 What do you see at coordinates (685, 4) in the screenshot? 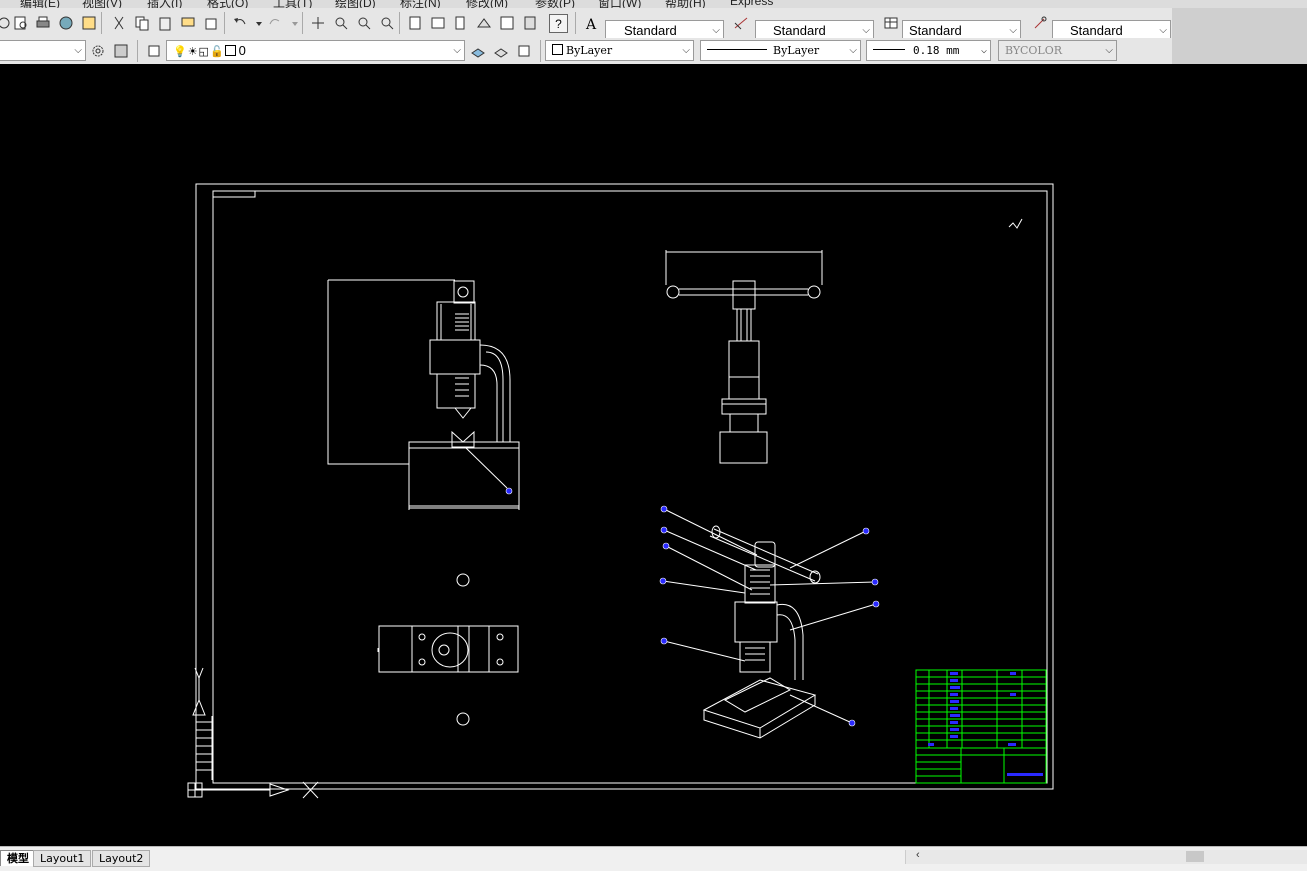
I see `menu-help: 帮助(H)` at bounding box center [685, 4].